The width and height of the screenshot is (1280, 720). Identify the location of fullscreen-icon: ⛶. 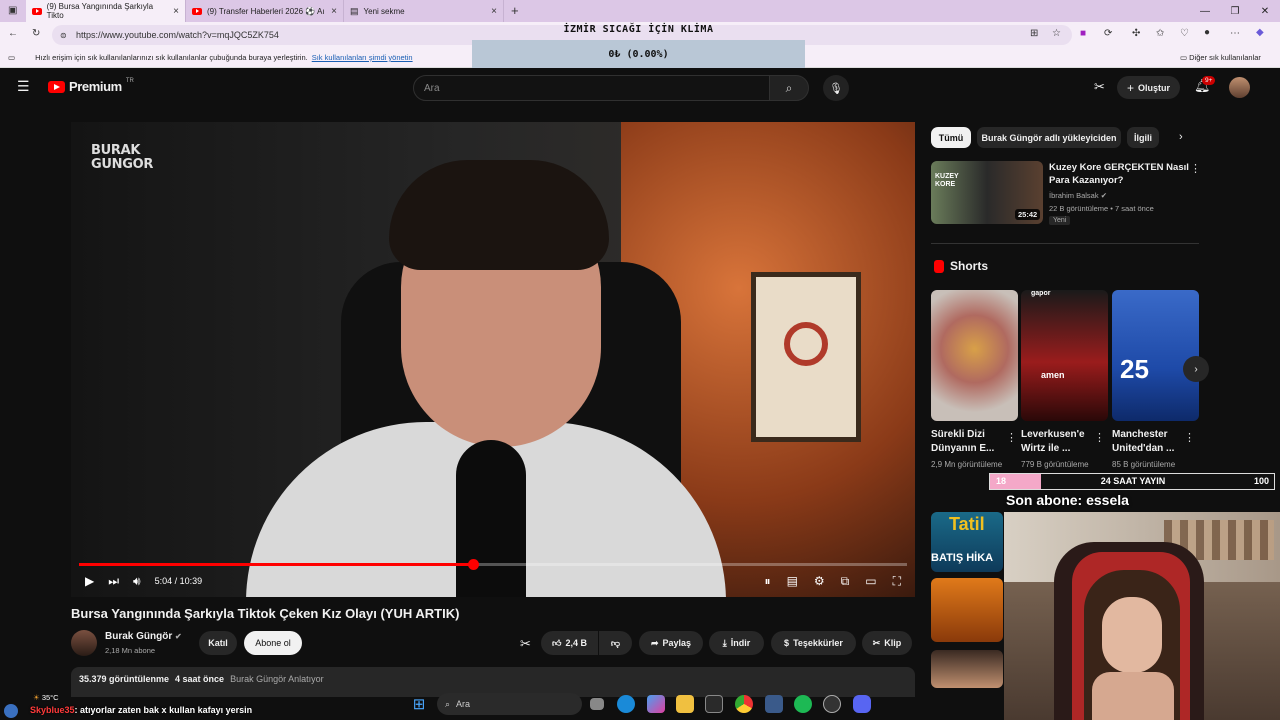
(897, 581).